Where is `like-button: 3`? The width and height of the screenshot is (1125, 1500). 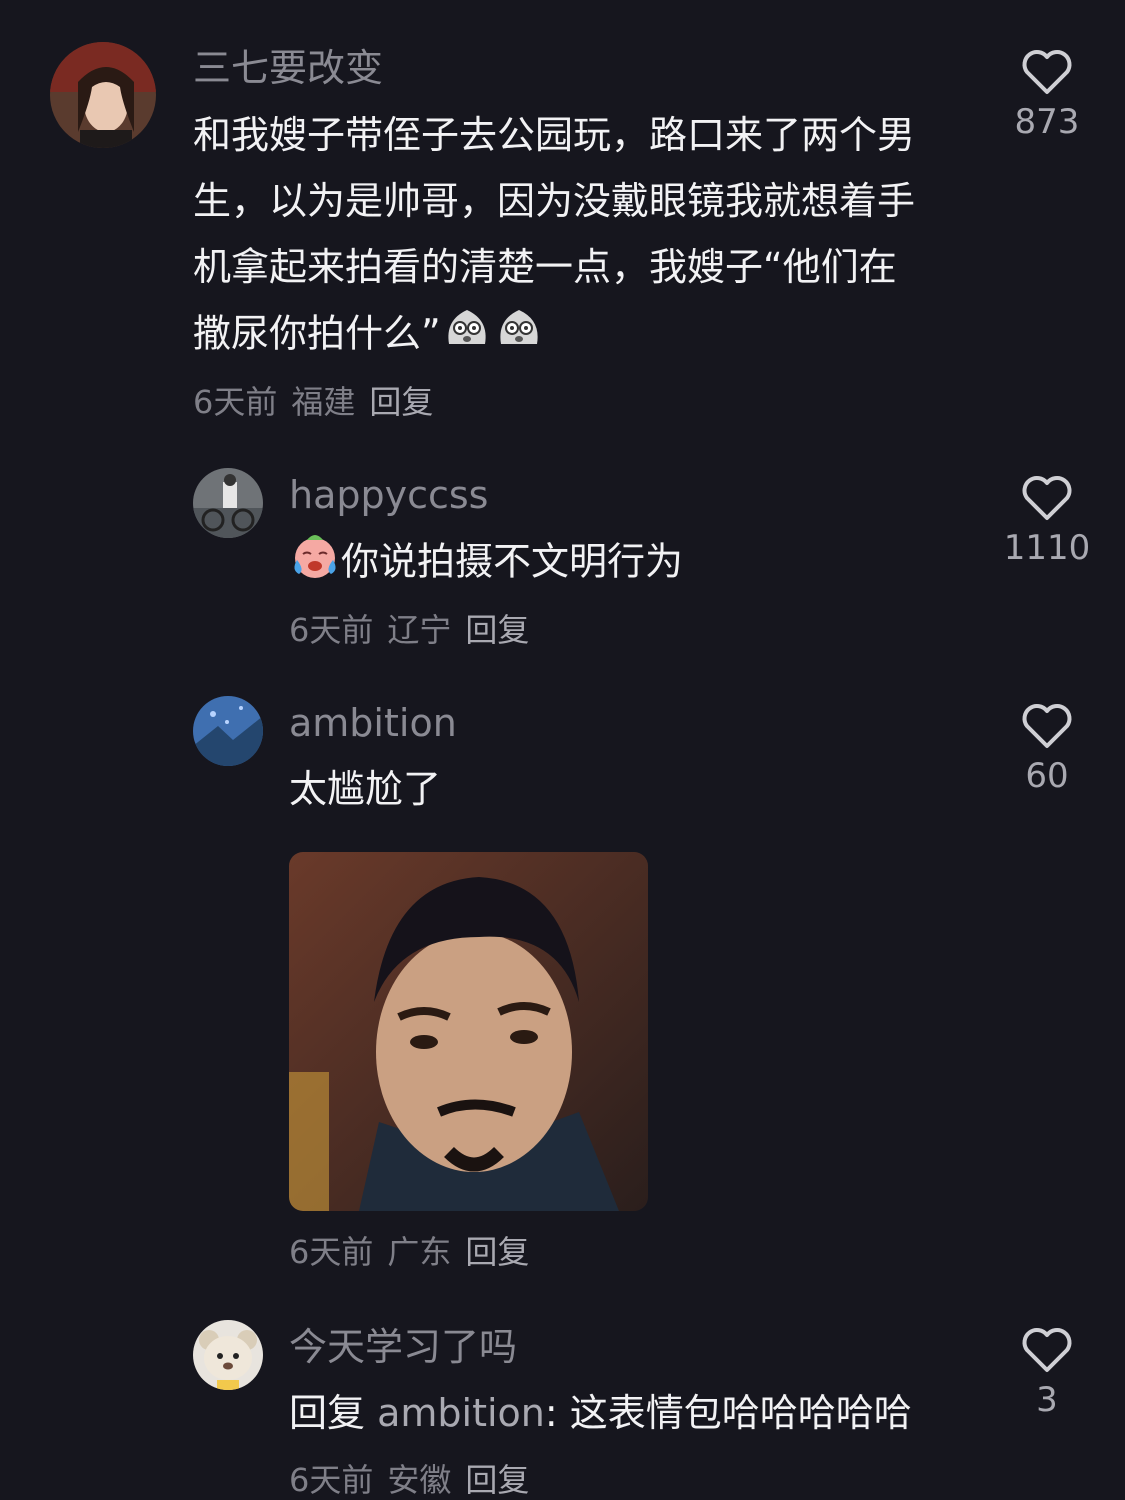 like-button: 3 is located at coordinates (1047, 1373).